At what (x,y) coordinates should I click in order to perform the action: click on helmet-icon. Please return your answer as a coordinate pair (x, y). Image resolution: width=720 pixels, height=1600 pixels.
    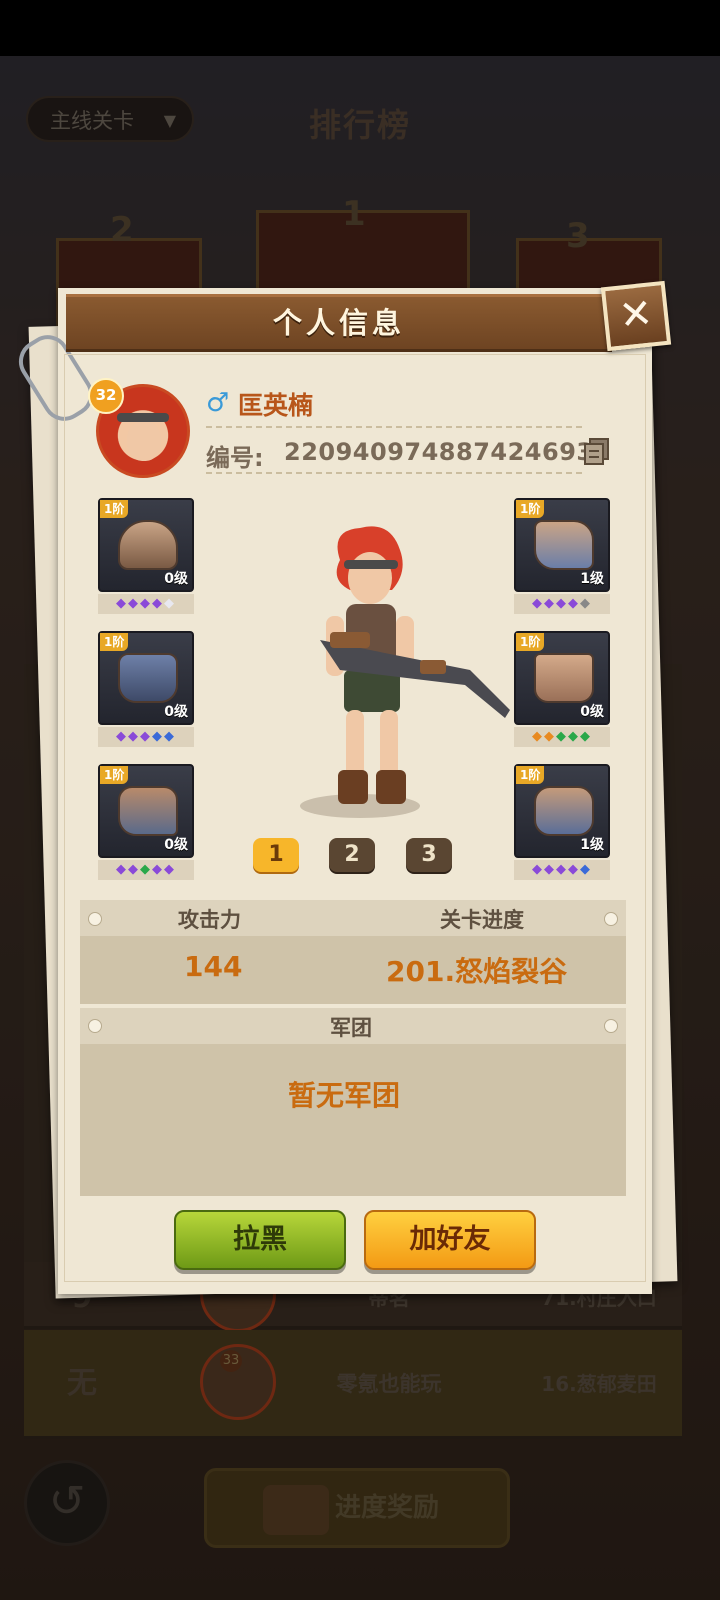
    Looking at the image, I should click on (148, 545).